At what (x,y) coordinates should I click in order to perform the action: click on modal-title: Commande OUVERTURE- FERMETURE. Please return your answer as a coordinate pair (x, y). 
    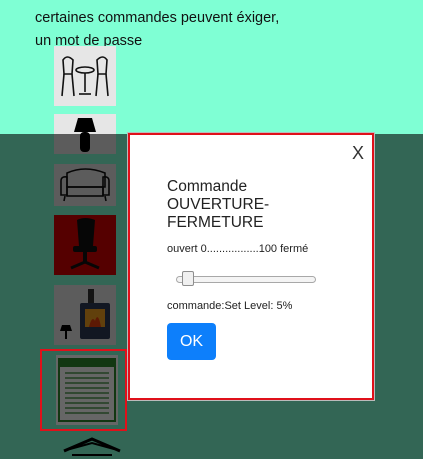
    Looking at the image, I should click on (262, 205).